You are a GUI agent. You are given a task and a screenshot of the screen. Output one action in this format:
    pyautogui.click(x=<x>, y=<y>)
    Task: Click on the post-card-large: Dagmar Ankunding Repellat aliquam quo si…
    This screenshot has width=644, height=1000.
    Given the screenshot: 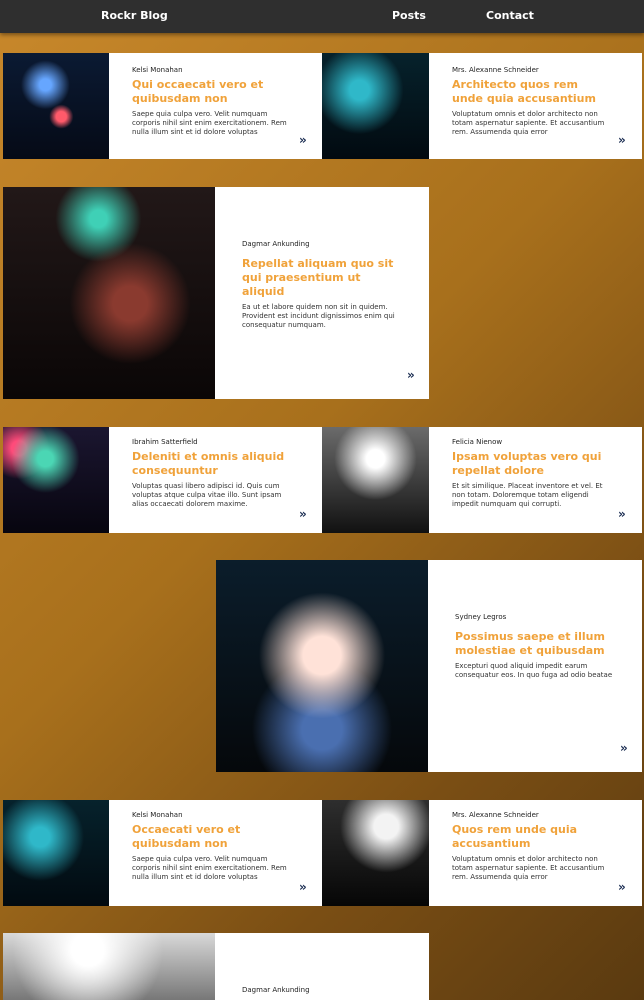 What is the action you would take?
    pyautogui.click(x=216, y=293)
    